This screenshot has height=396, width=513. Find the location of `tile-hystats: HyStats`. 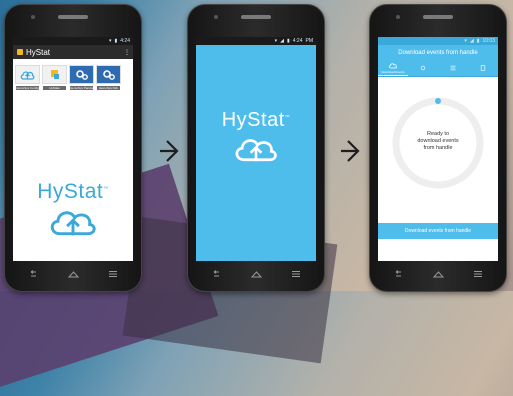

tile-hystats: HyStats is located at coordinates (54, 77).